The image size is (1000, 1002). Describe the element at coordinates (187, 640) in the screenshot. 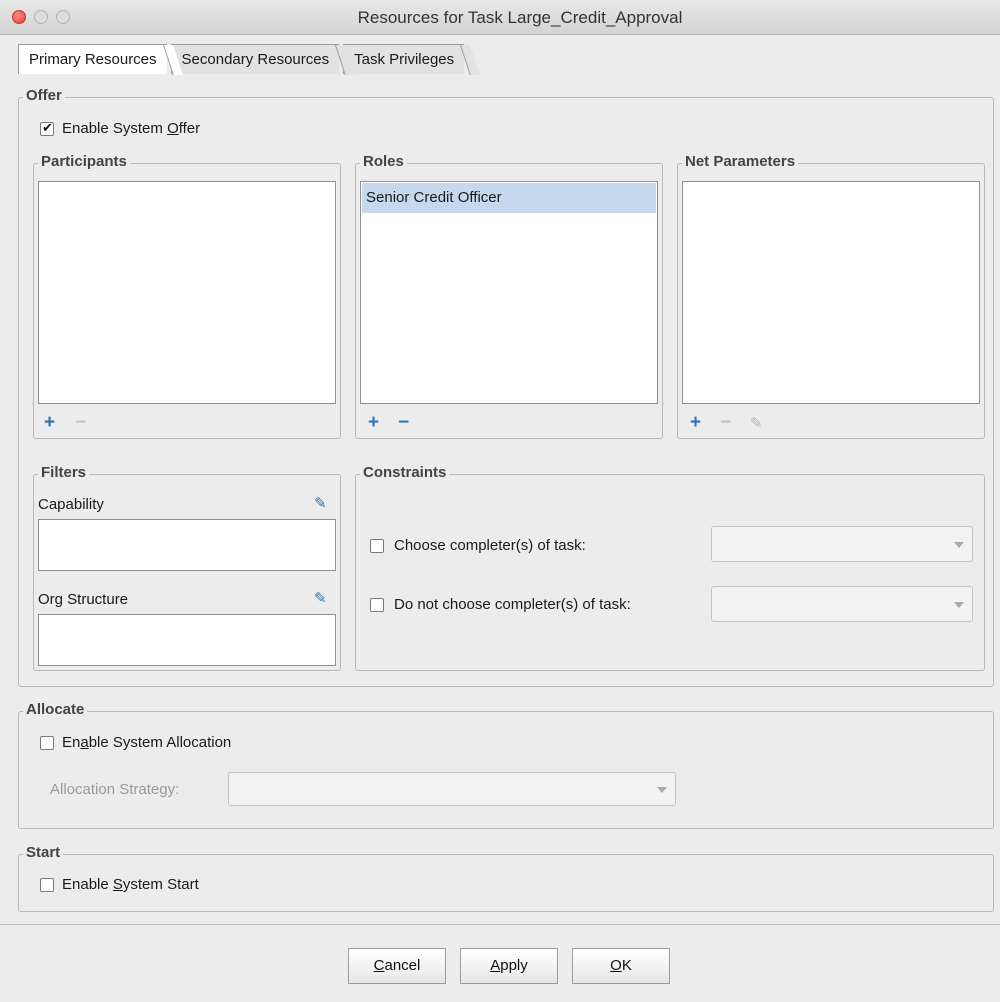

I see `org-structure-field` at that location.